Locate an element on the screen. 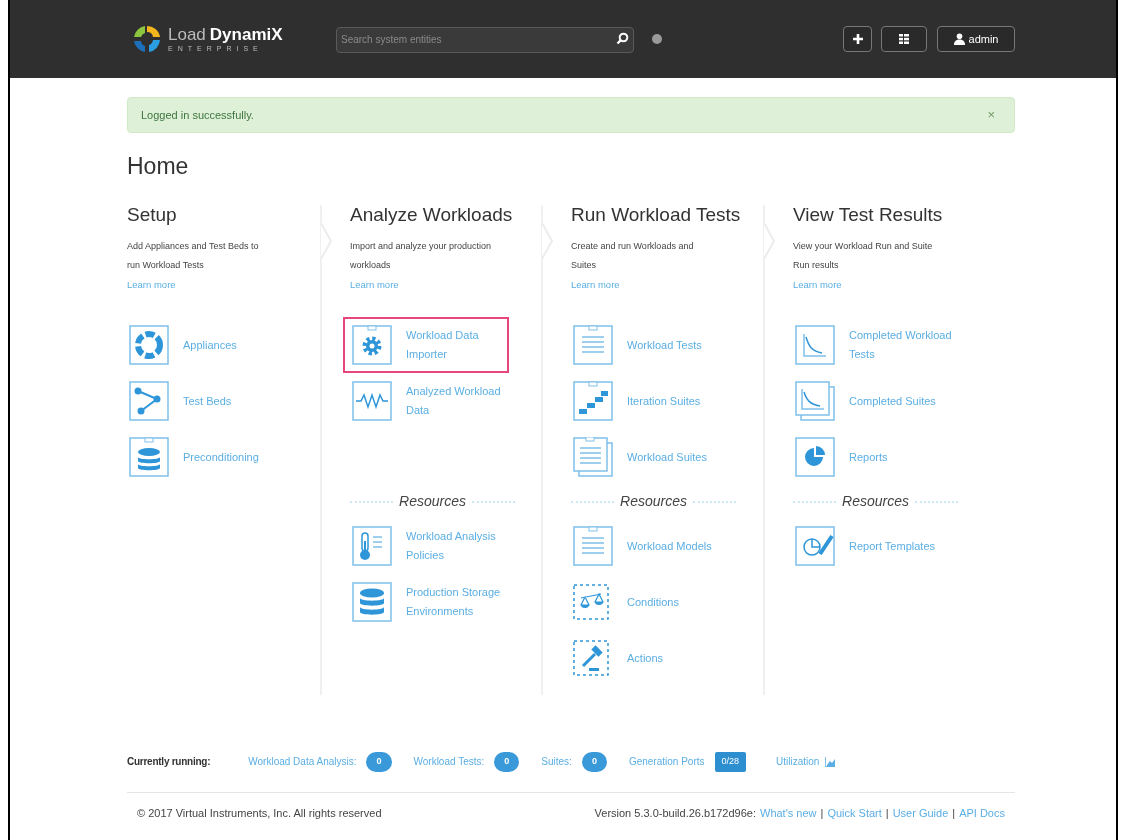  item-link: Appliances is located at coordinates (240, 345).